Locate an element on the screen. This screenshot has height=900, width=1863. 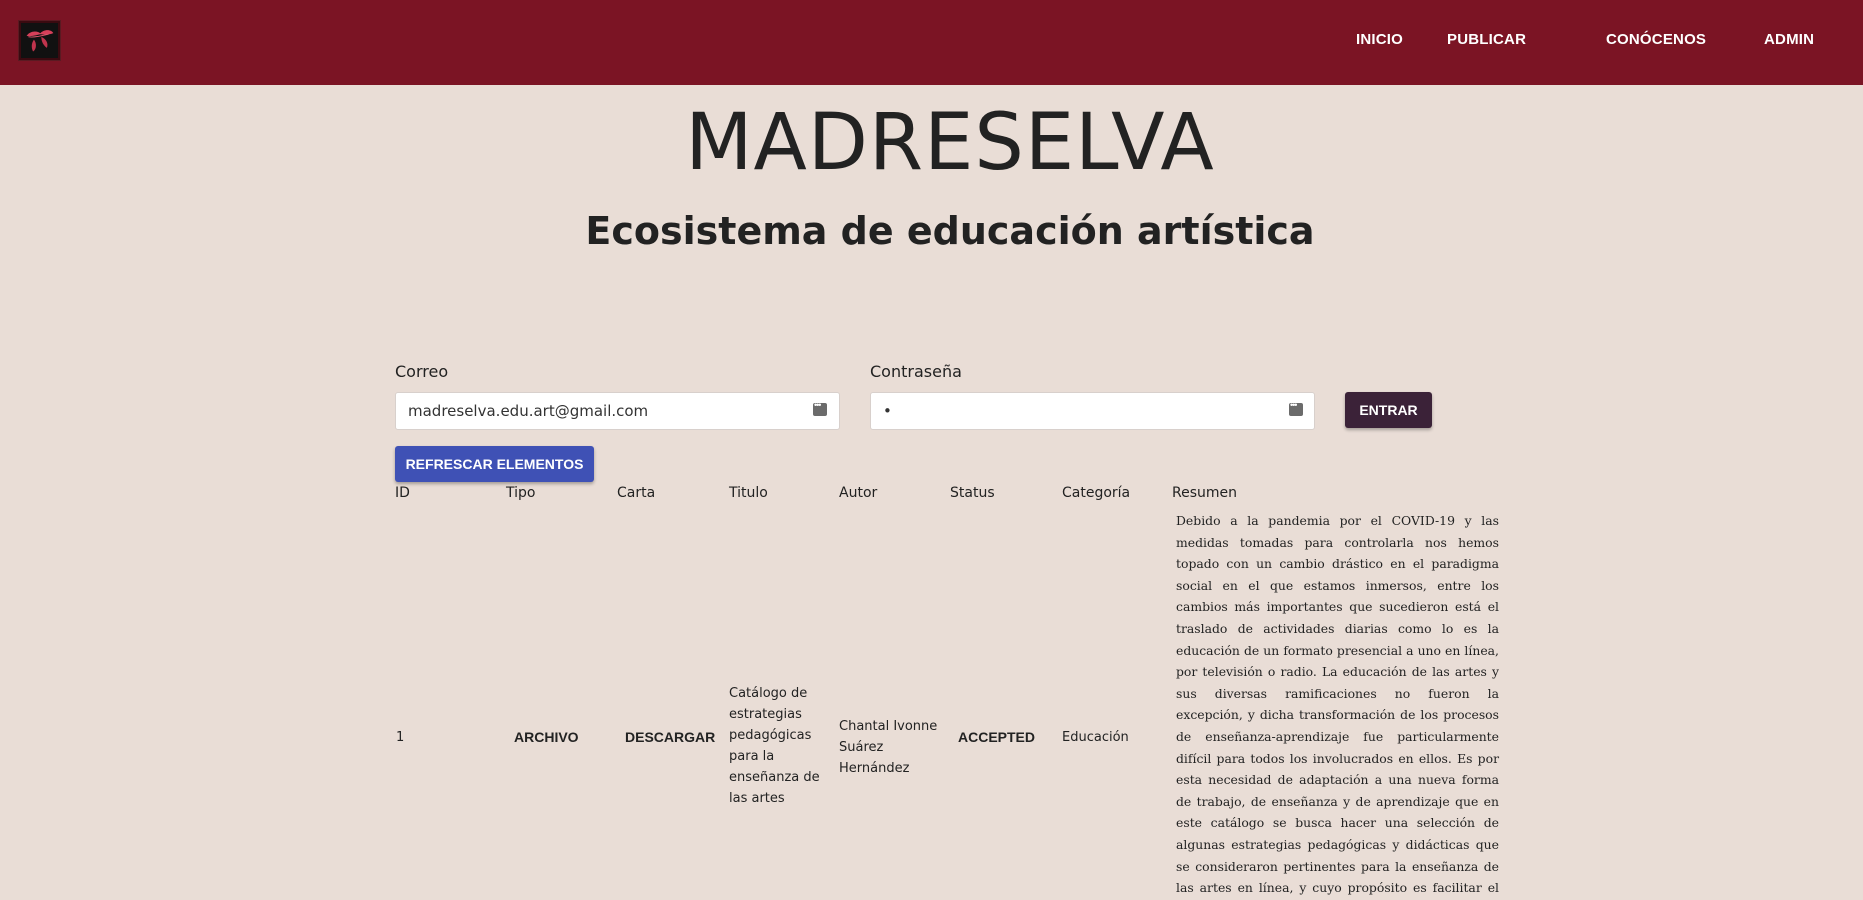
column-header-tipo: Tipo is located at coordinates (521, 493).